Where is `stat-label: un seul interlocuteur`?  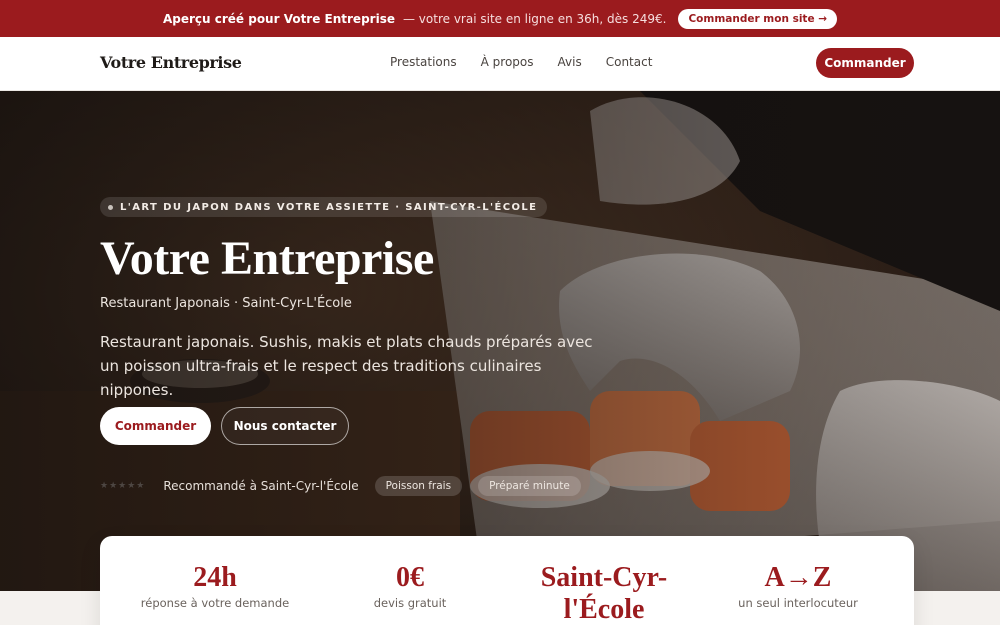 stat-label: un seul interlocuteur is located at coordinates (798, 603).